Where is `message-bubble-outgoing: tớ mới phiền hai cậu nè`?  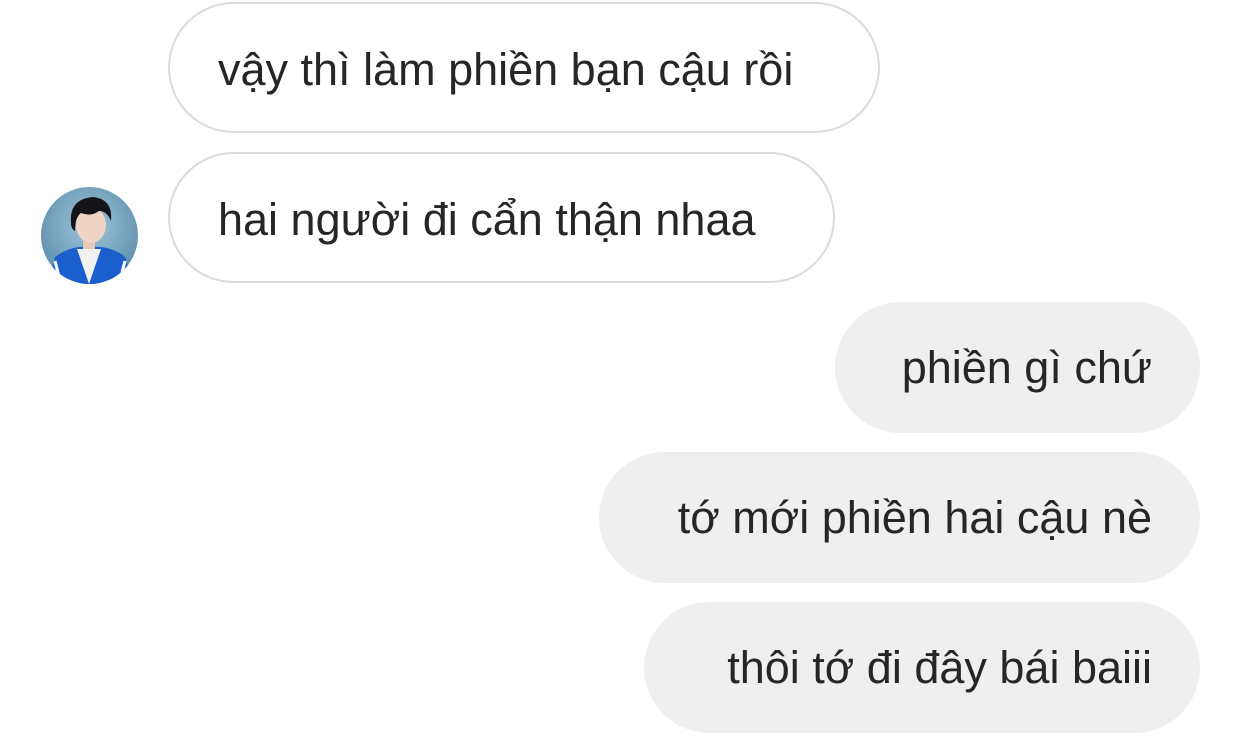
message-bubble-outgoing: tớ mới phiền hai cậu nè is located at coordinates (899, 517).